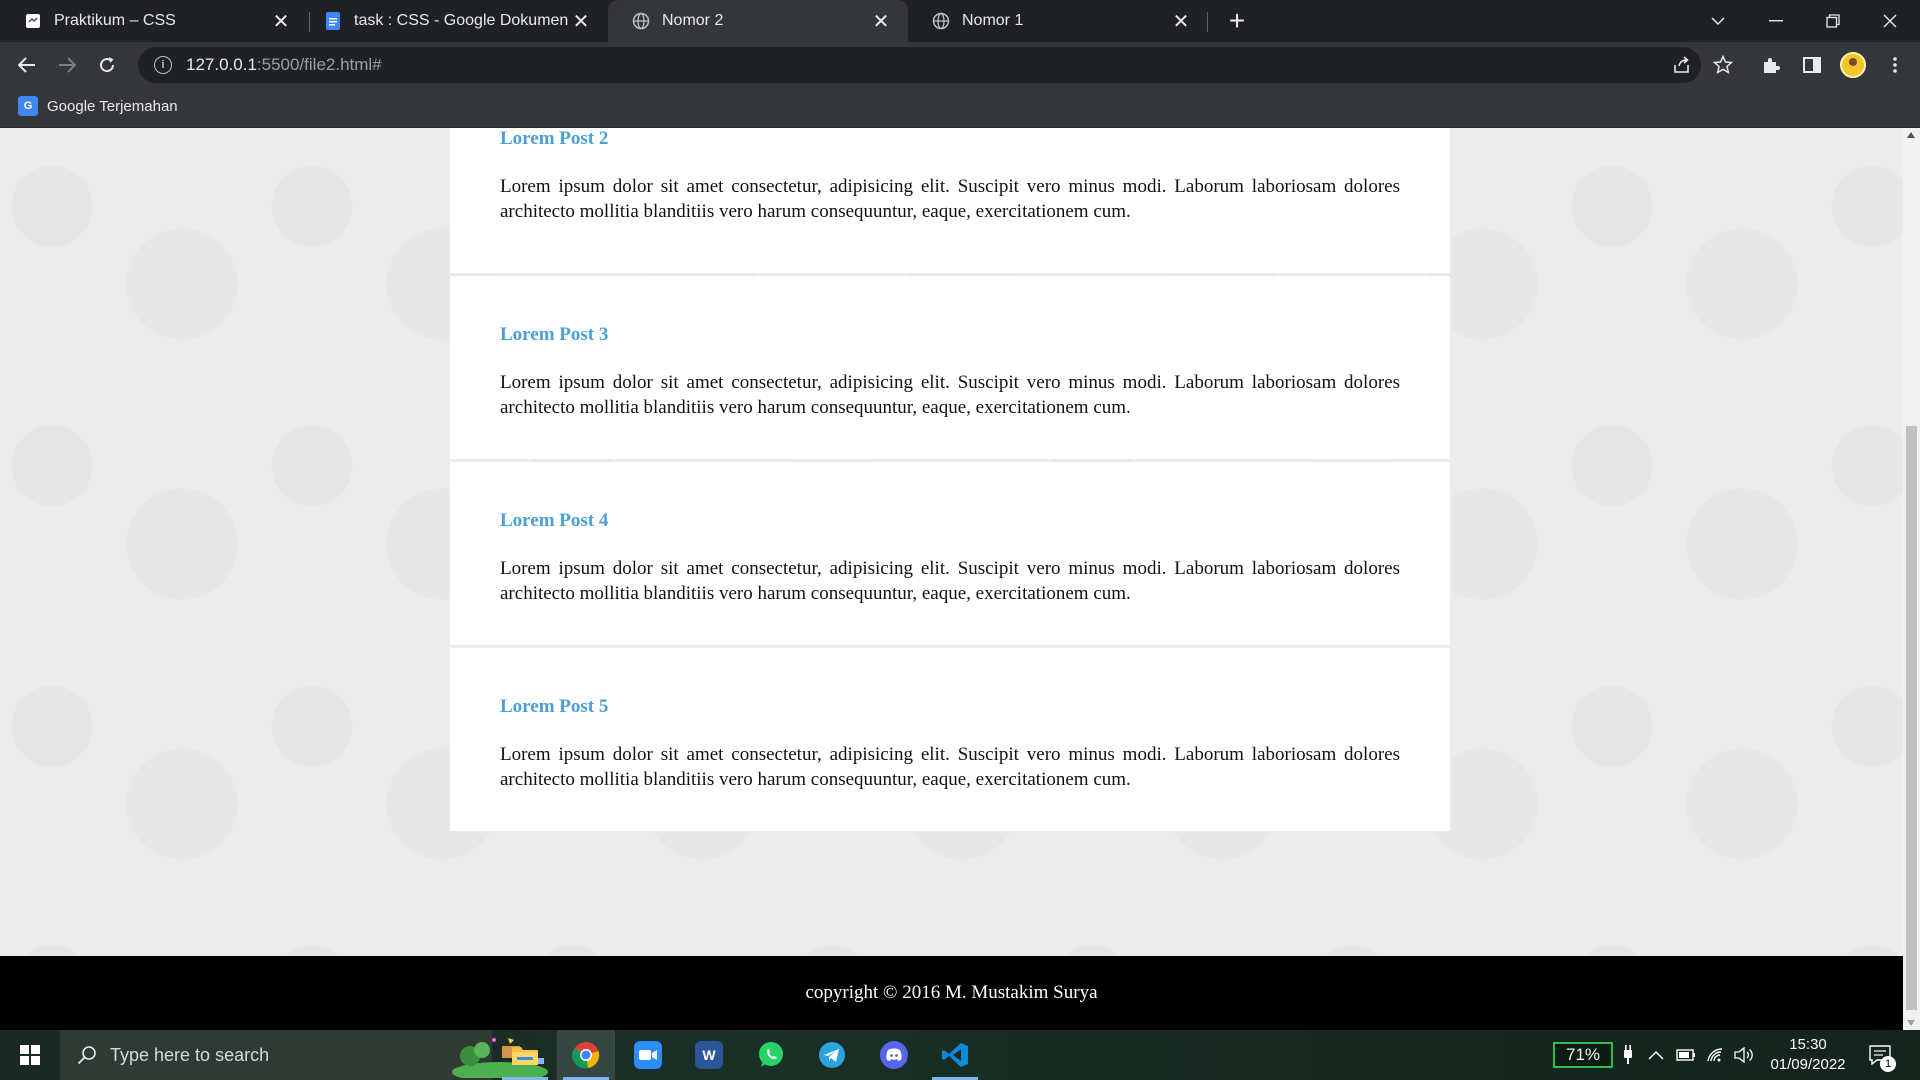 This screenshot has width=1920, height=1080. Describe the element at coordinates (554, 707) in the screenshot. I see `post-title-link: Lorem Post 5` at that location.